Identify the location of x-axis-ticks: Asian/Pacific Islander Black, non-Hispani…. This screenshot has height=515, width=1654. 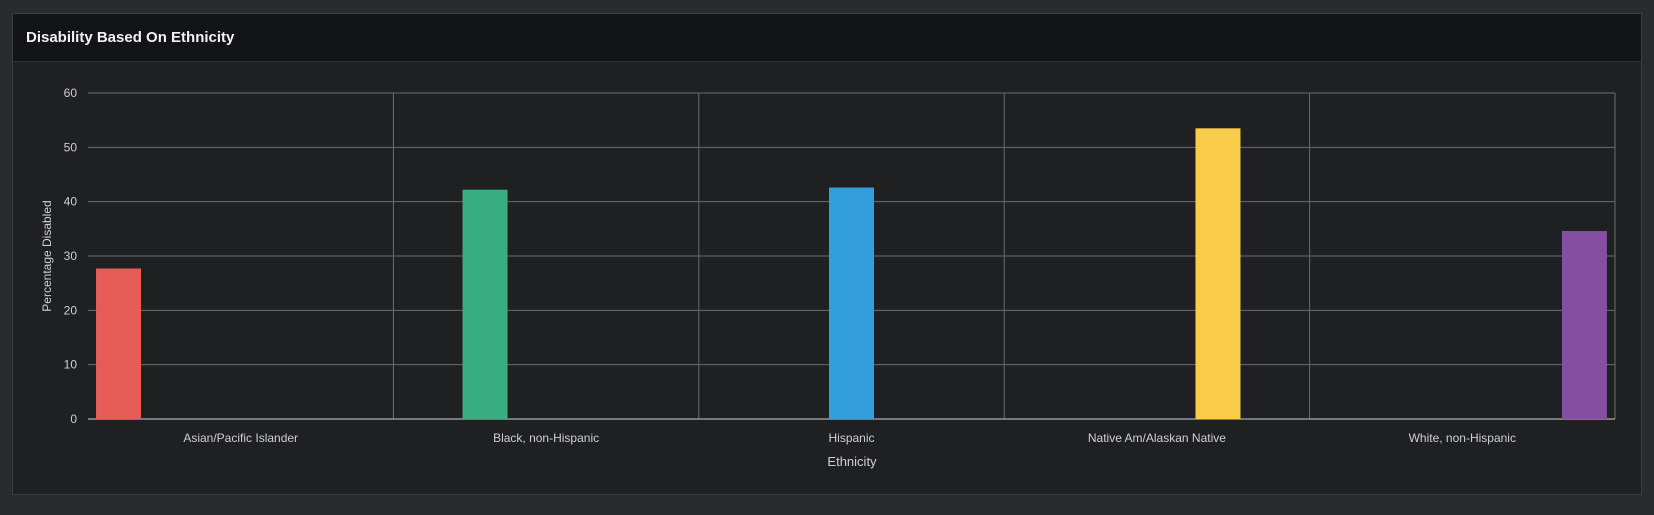
(849, 438).